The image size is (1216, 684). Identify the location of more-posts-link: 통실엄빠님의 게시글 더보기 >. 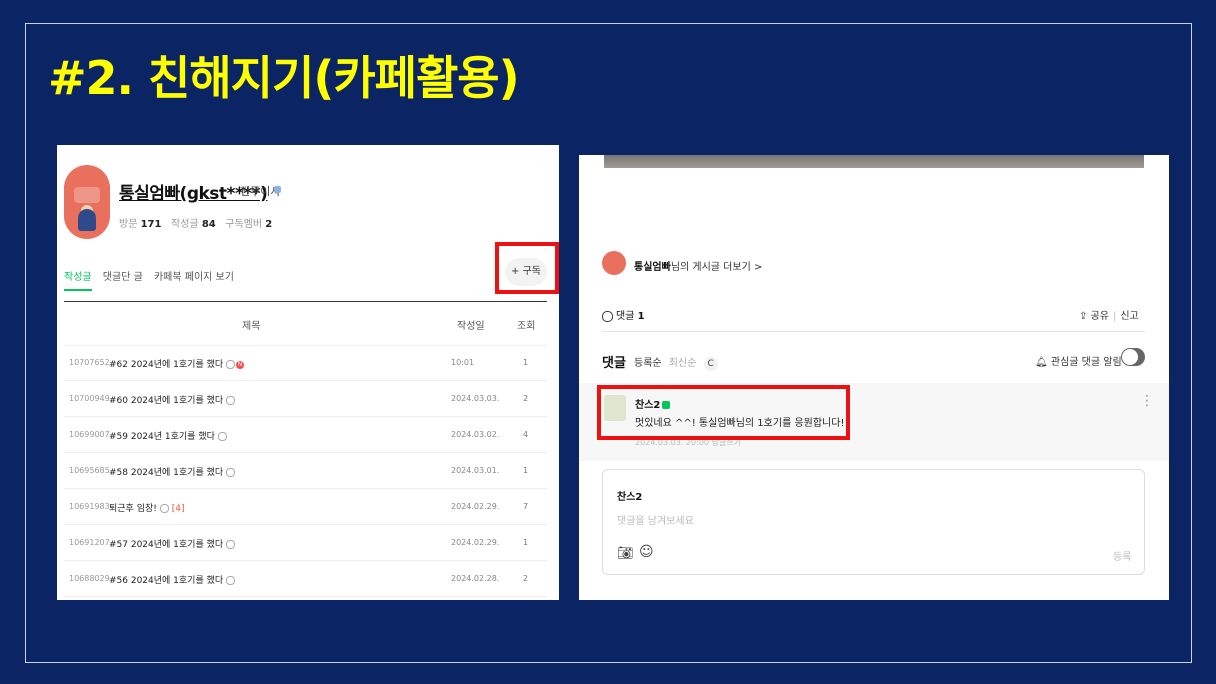
(698, 265).